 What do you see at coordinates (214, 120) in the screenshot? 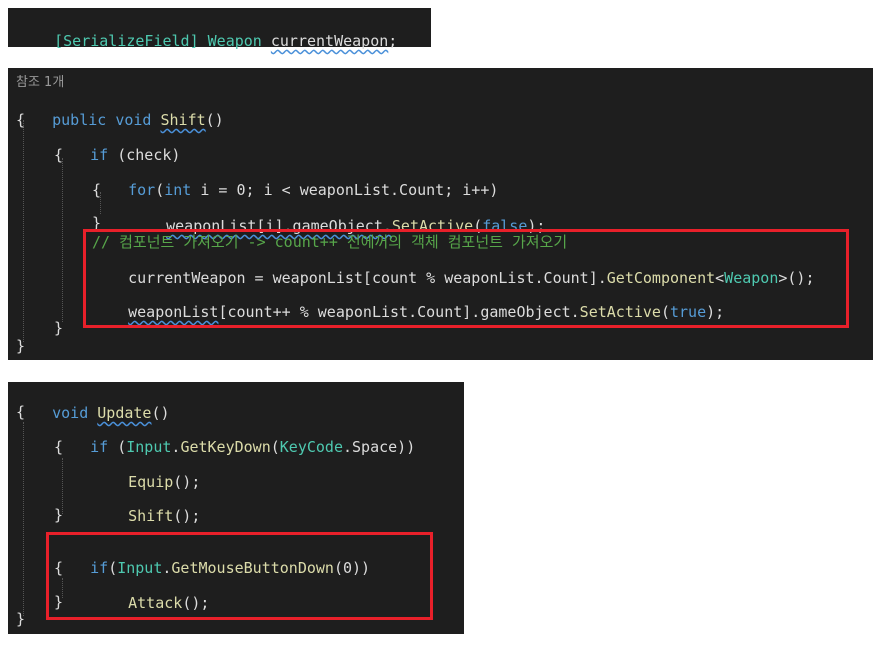
I see `paren-token: ()` at bounding box center [214, 120].